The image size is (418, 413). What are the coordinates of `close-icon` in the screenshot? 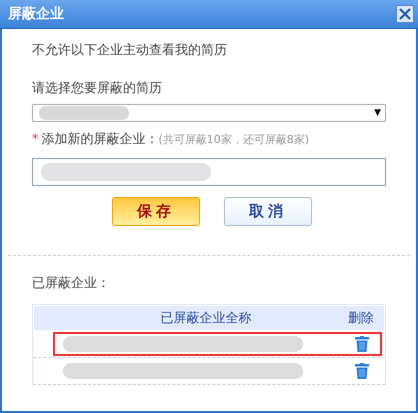 It's located at (405, 14).